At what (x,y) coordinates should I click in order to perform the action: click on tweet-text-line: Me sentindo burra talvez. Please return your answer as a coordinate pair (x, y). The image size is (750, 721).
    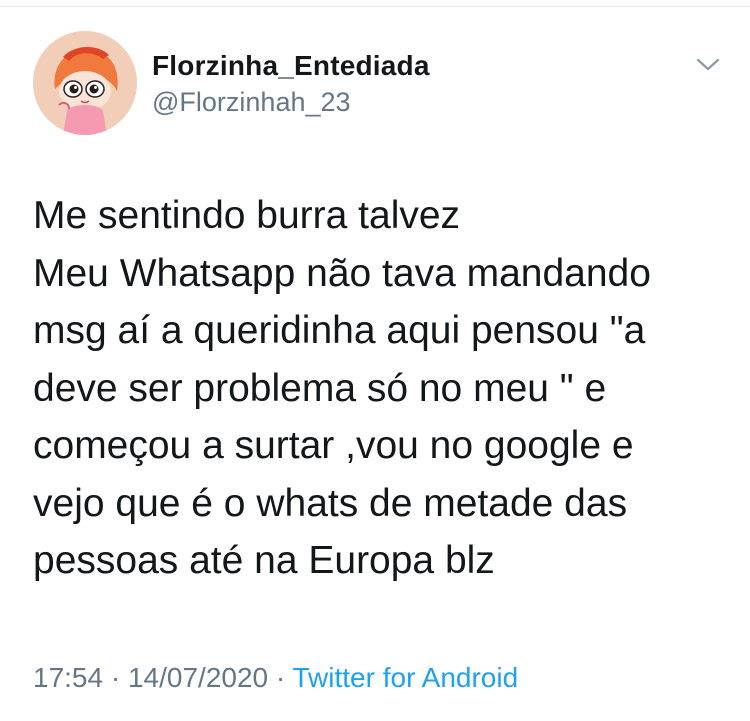
    Looking at the image, I should click on (247, 215).